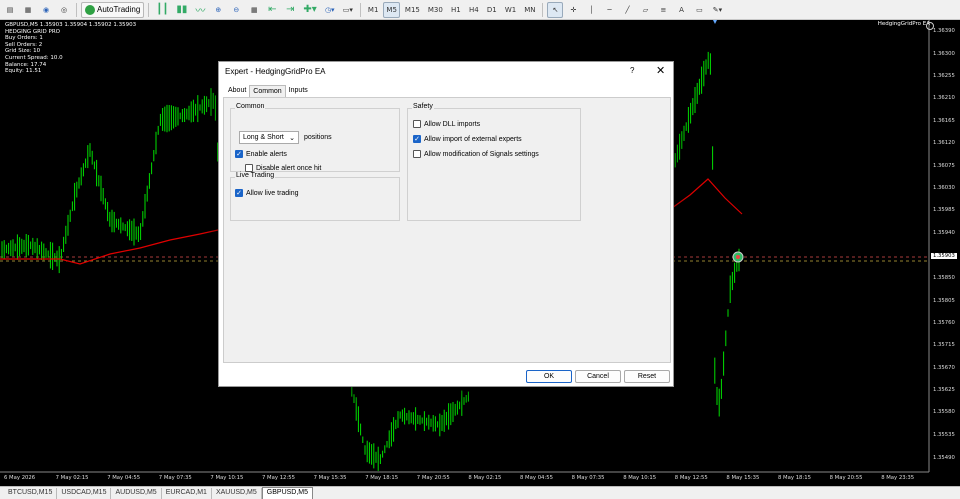  I want to click on disable-alert-once-checkbox: Disable alert once hit, so click(283, 168).